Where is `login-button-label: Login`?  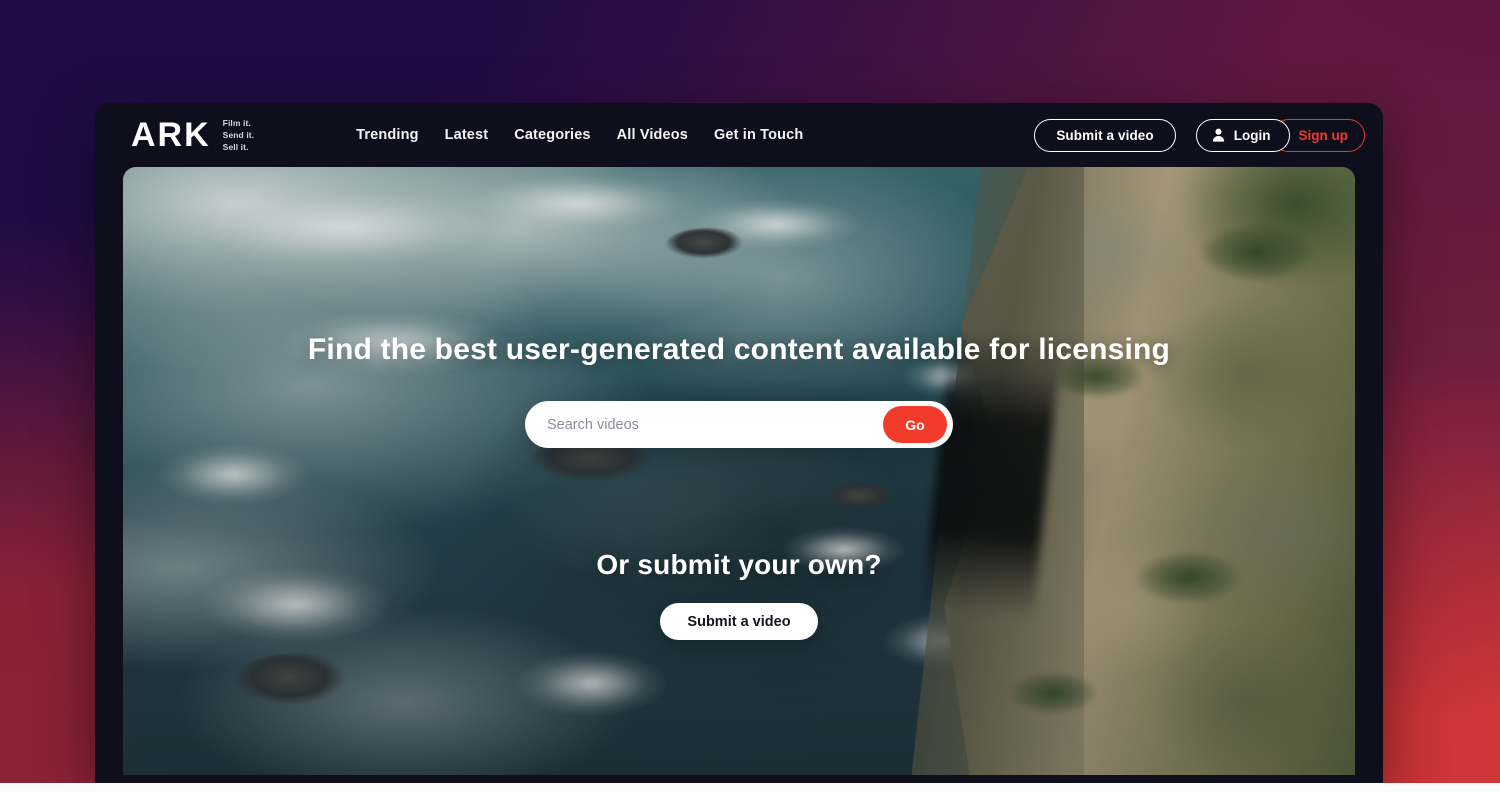 login-button-label: Login is located at coordinates (1252, 135).